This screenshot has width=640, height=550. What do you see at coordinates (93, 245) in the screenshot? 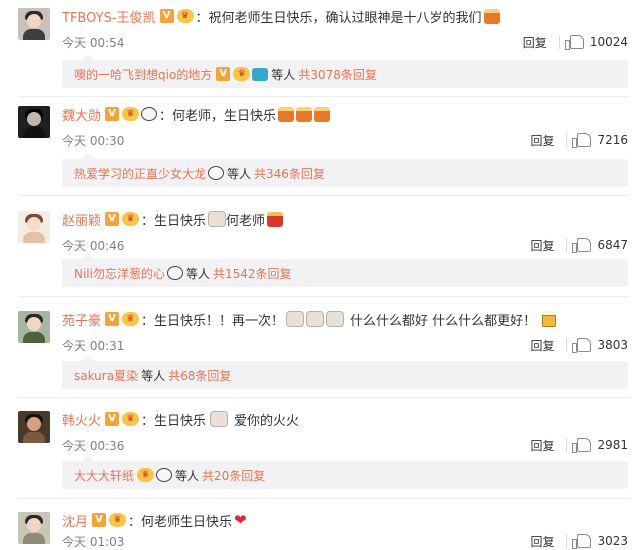
I see `timestamp: 今天 00:46` at bounding box center [93, 245].